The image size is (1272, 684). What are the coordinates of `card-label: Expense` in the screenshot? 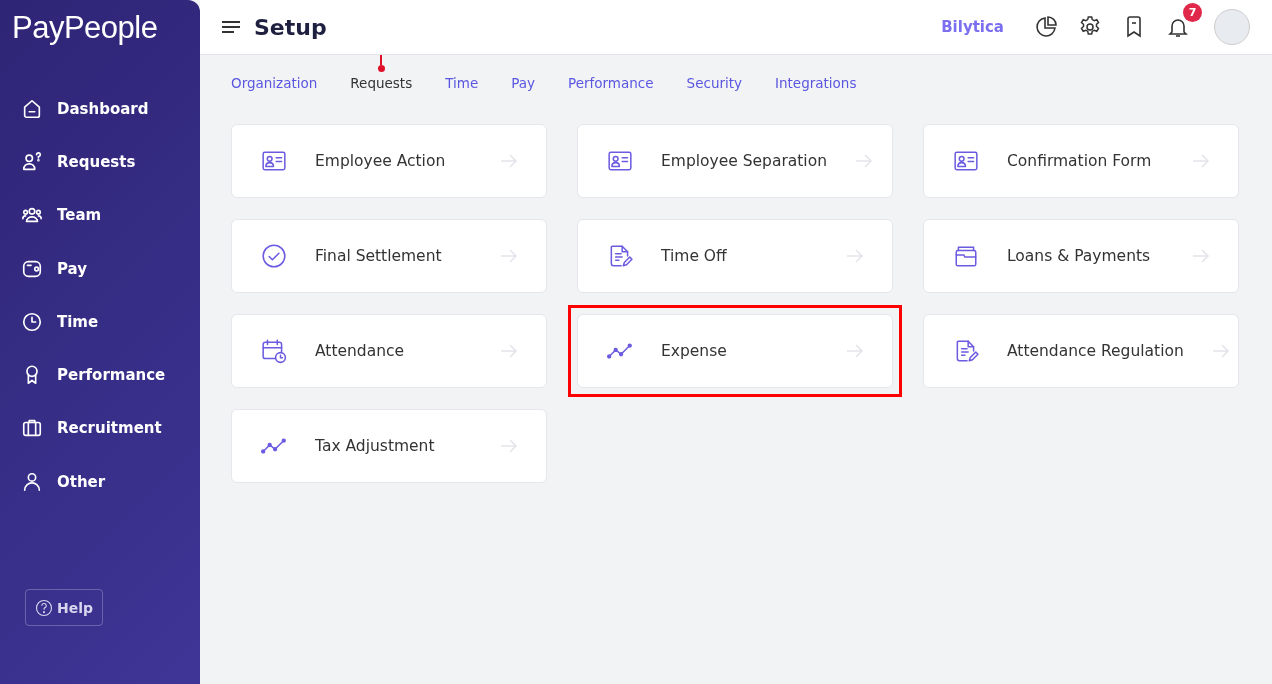 It's located at (694, 351).